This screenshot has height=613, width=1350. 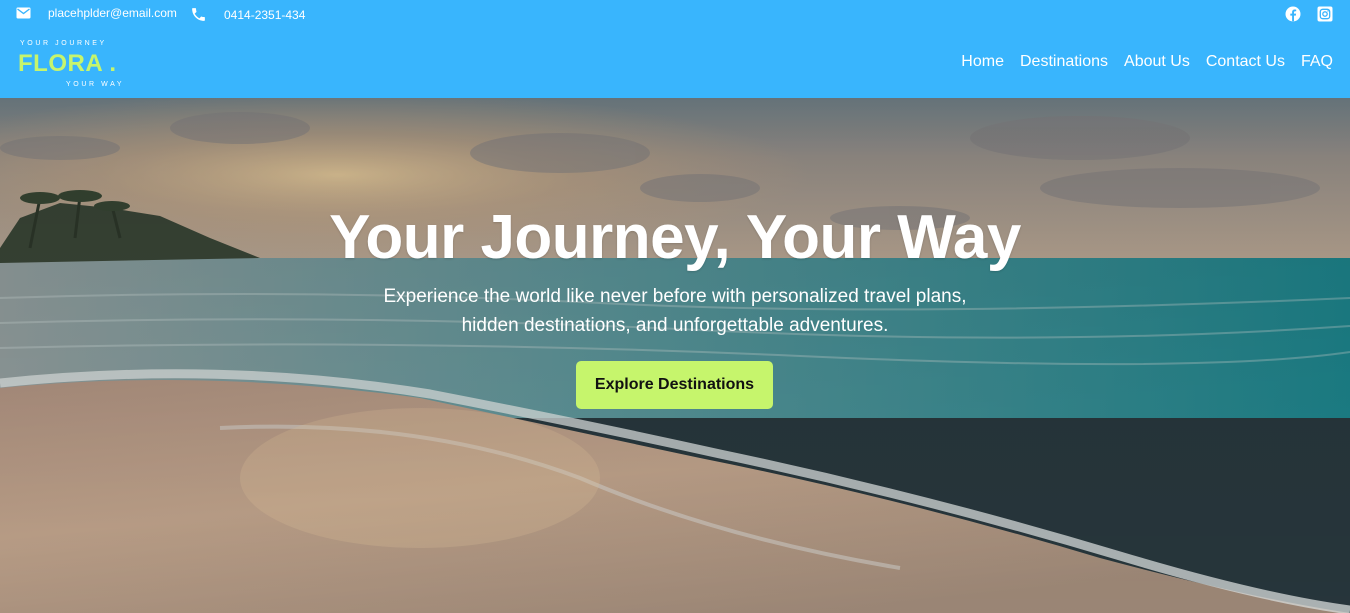 I want to click on contact-phone: 0414-2351-434, so click(x=247, y=14).